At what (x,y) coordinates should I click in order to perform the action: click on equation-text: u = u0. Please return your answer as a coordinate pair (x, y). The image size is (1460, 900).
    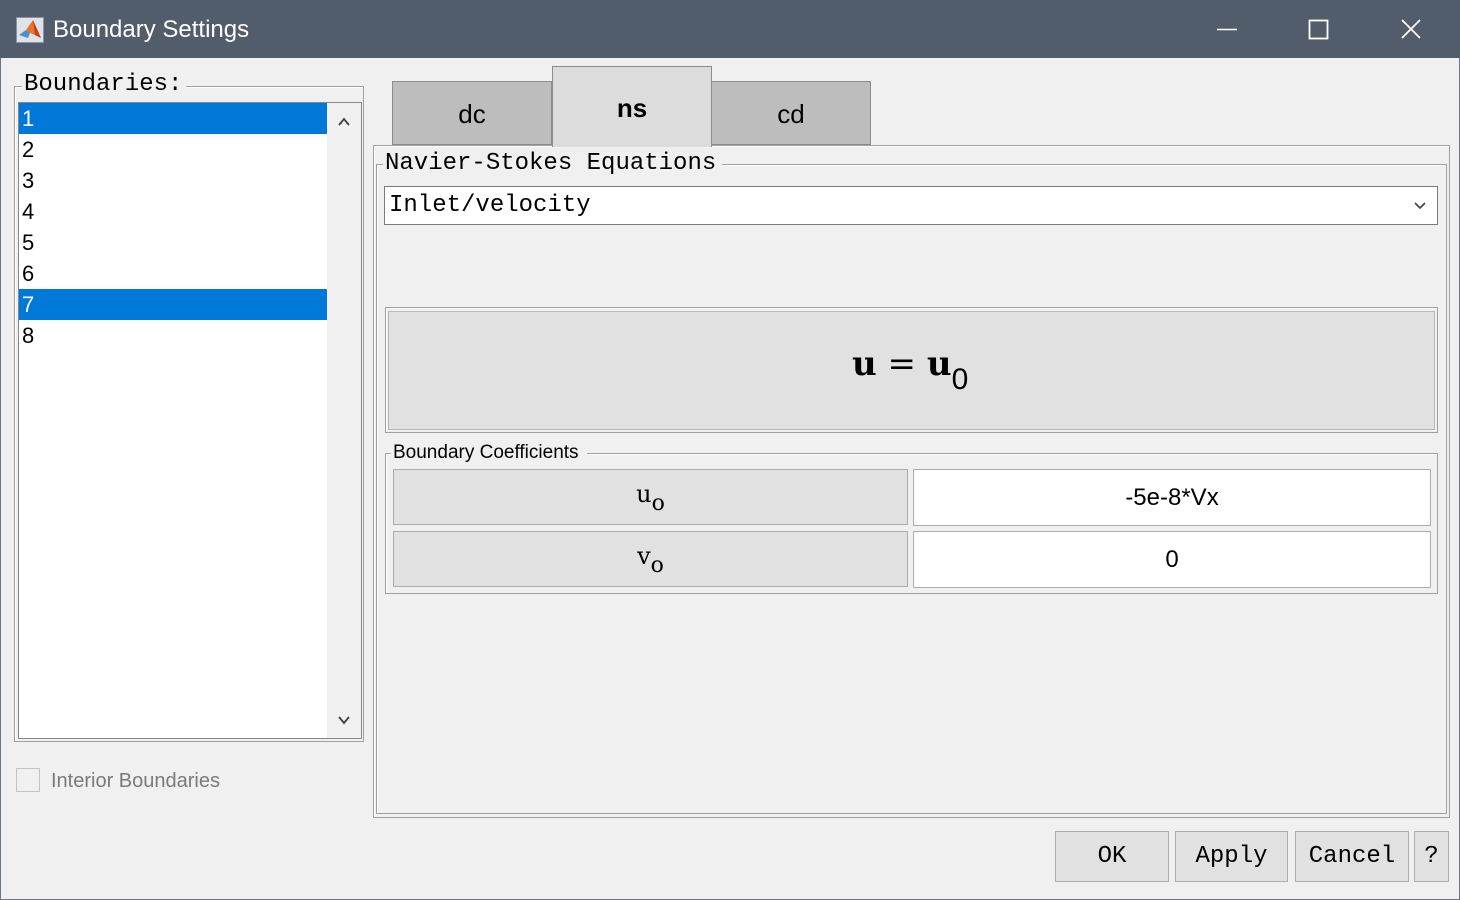
    Looking at the image, I should click on (910, 370).